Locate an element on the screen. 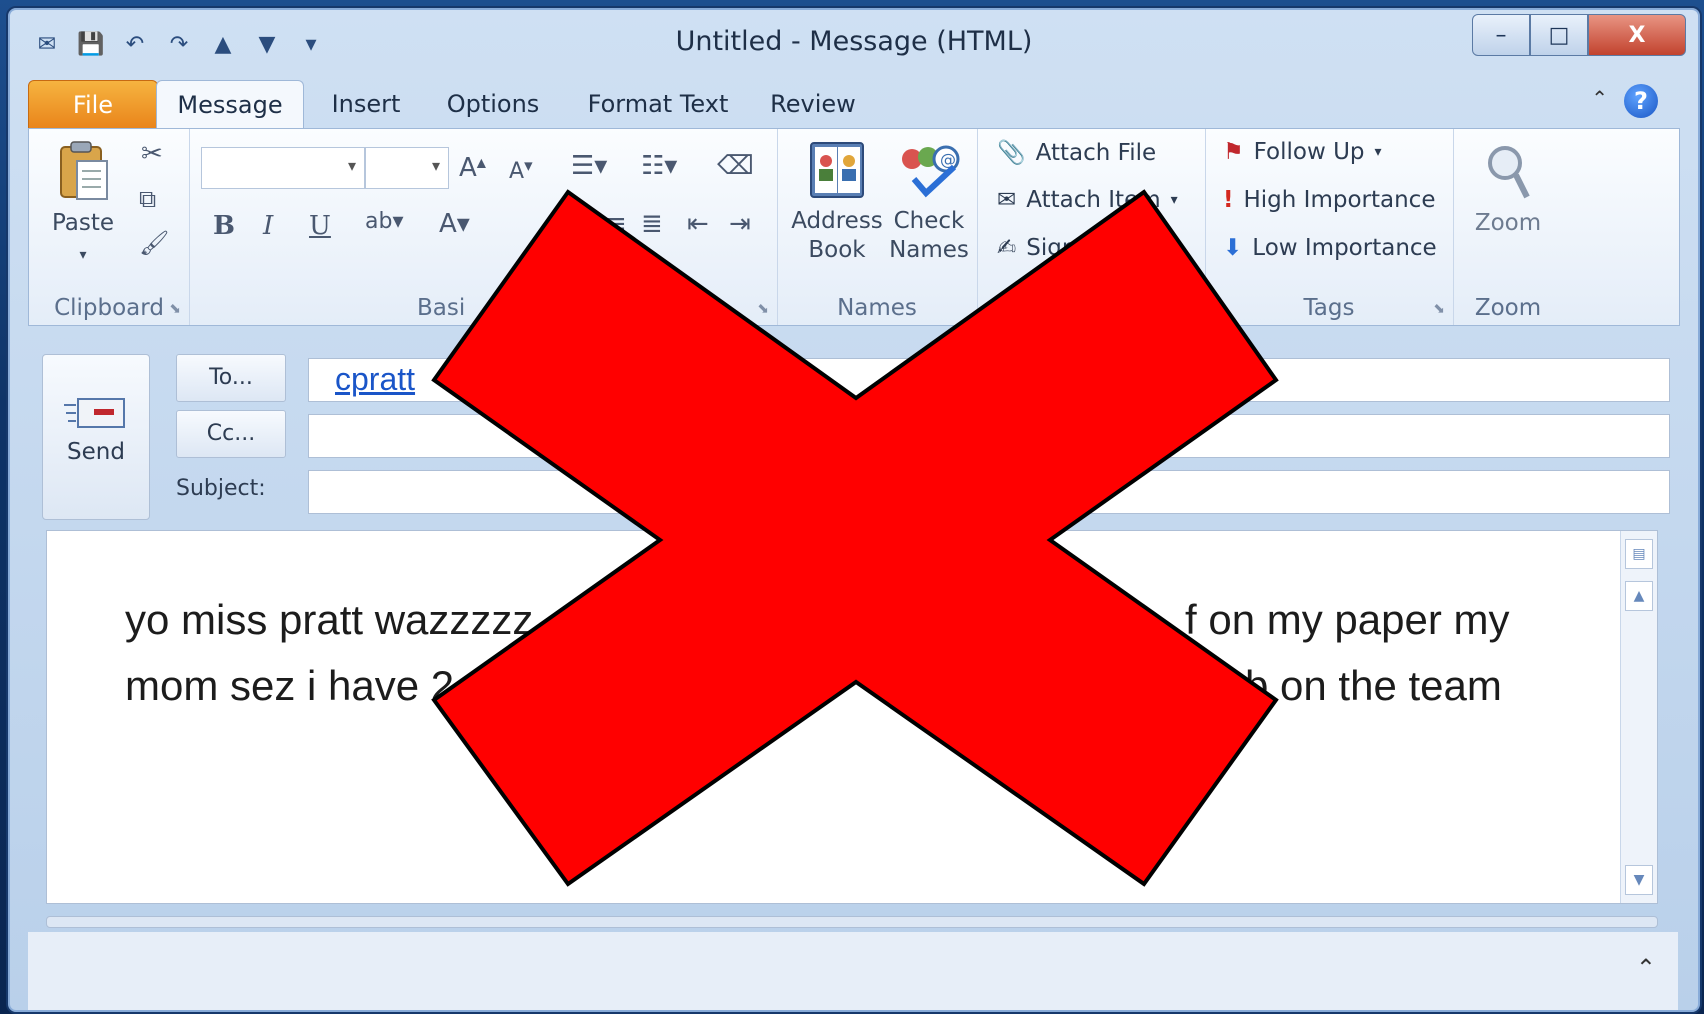  format-painter-icon: 🖌 is located at coordinates (154, 243).